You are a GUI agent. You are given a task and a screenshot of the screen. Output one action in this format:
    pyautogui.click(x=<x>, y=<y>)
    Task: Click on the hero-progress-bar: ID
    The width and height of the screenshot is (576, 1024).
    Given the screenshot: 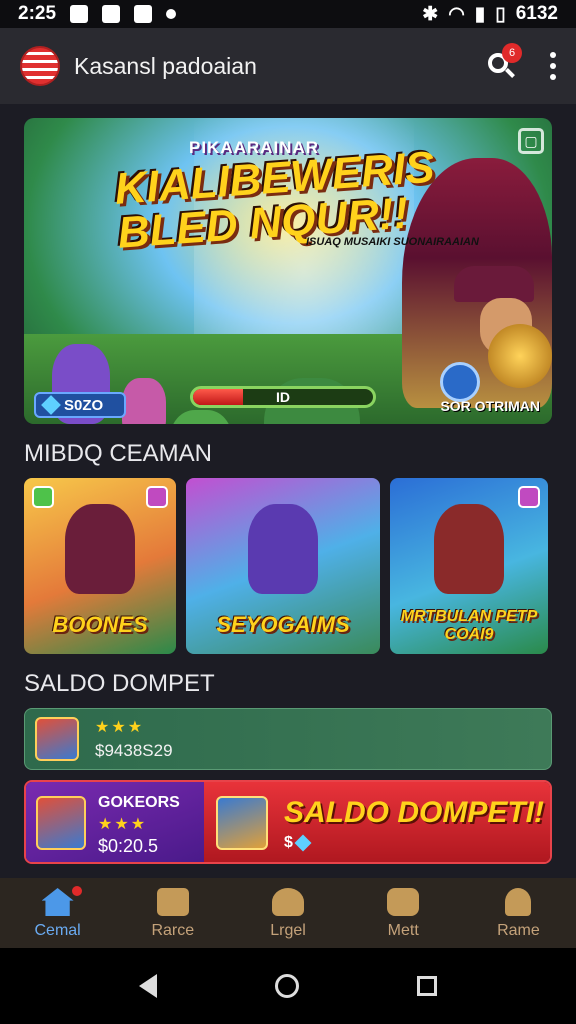 What is the action you would take?
    pyautogui.click(x=283, y=397)
    